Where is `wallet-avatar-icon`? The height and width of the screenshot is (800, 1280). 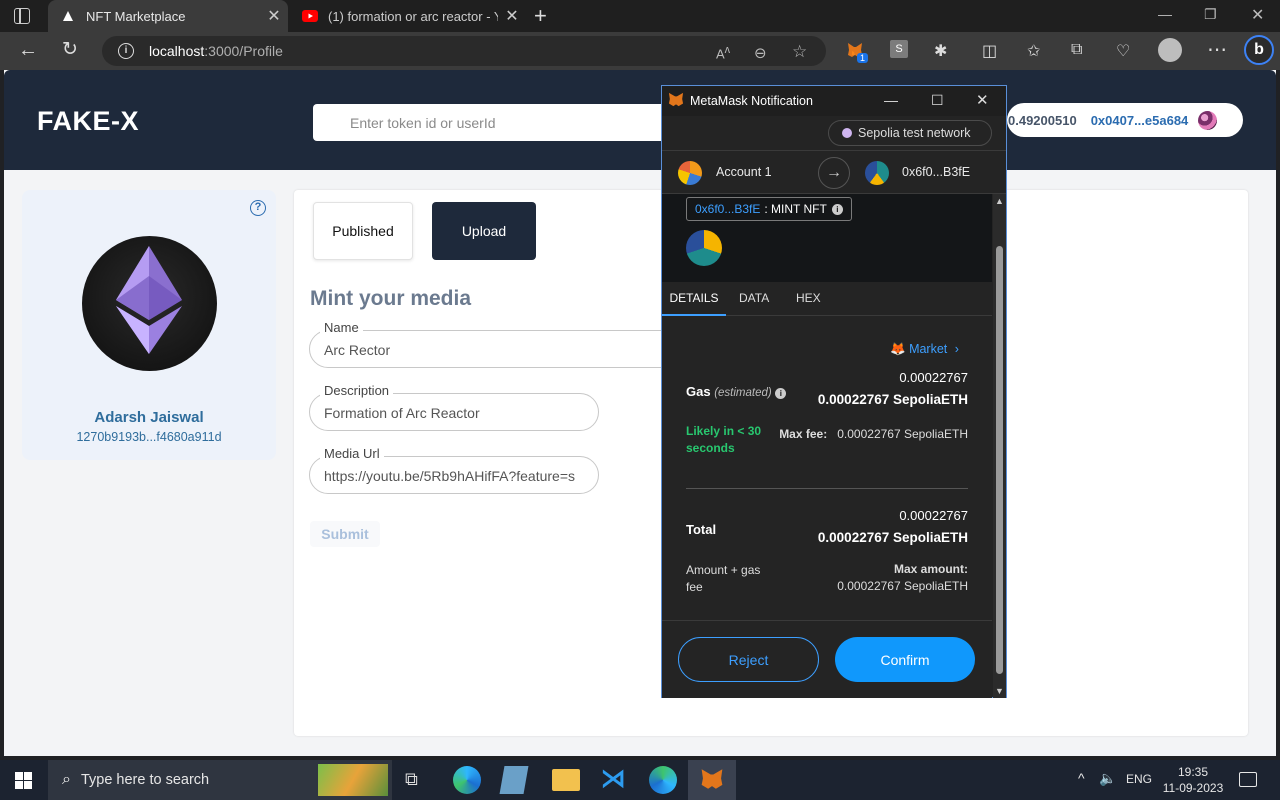 wallet-avatar-icon is located at coordinates (1208, 120).